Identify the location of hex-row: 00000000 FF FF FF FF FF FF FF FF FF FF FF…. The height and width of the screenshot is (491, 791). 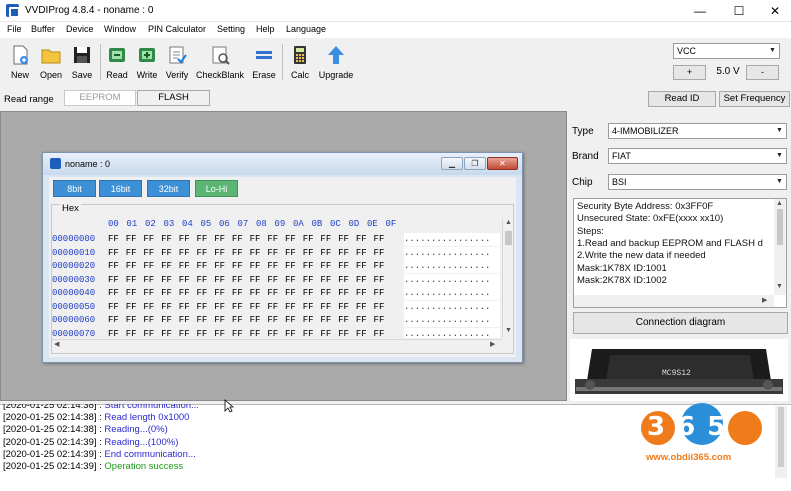
(276, 239).